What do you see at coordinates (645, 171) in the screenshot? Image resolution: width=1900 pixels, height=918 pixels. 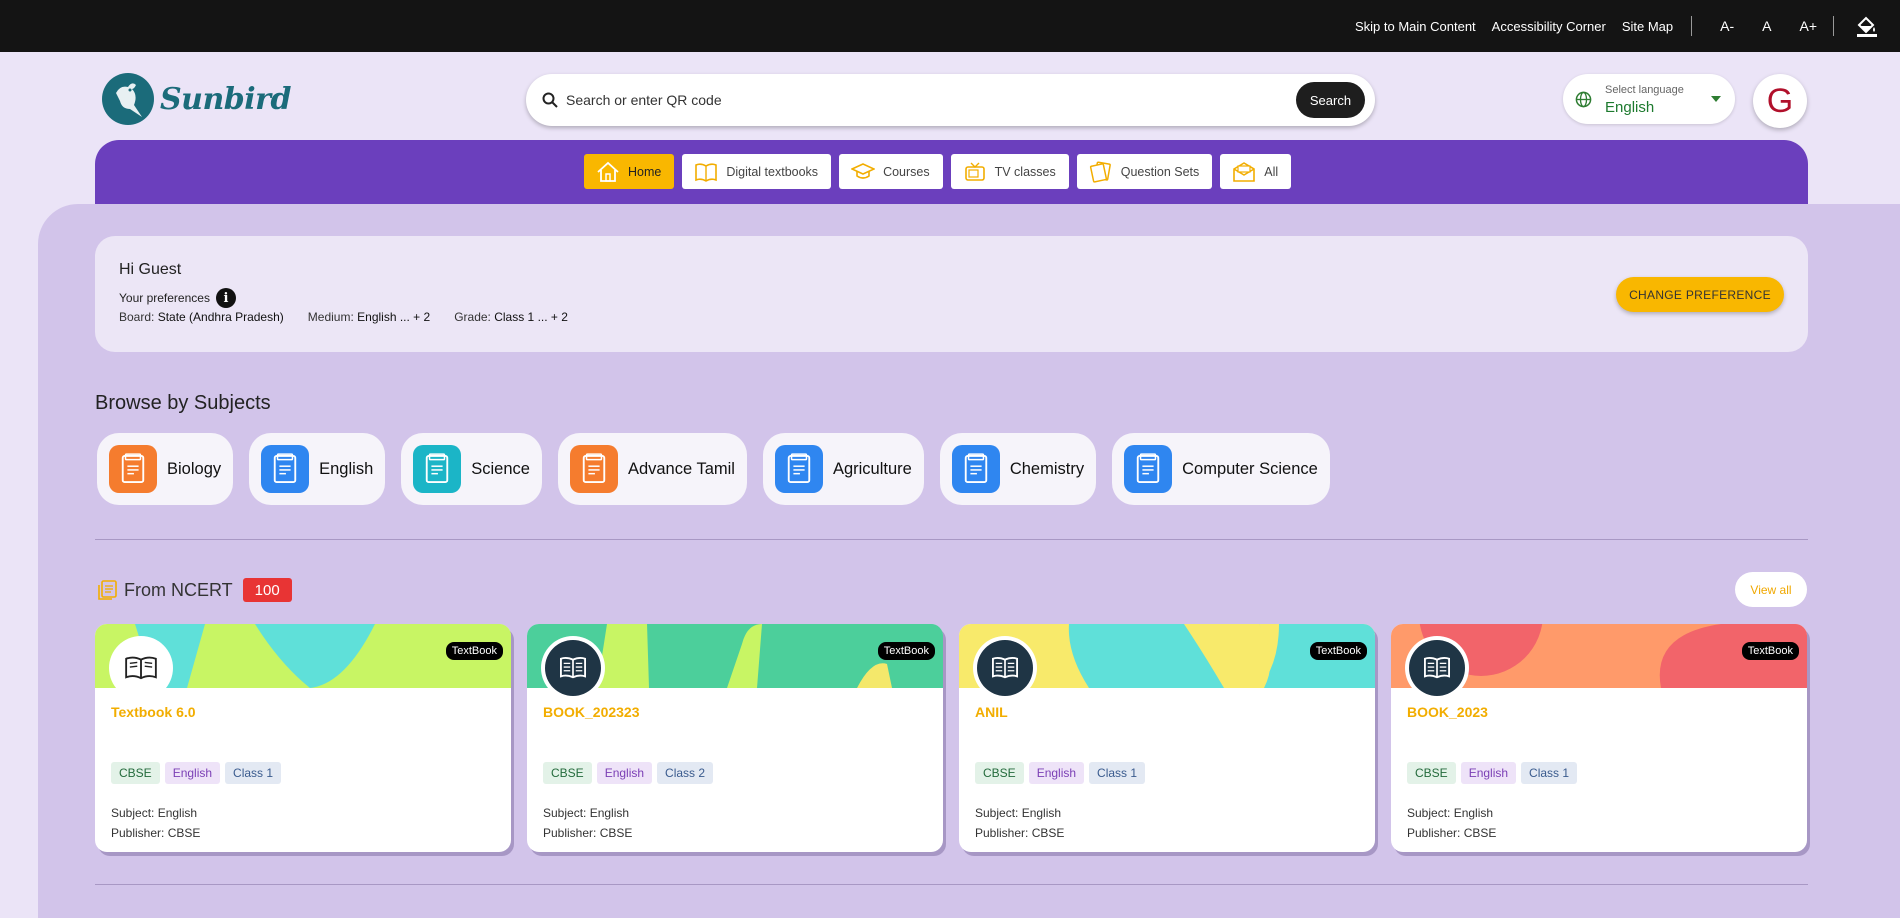 I see `tab-label: Home` at bounding box center [645, 171].